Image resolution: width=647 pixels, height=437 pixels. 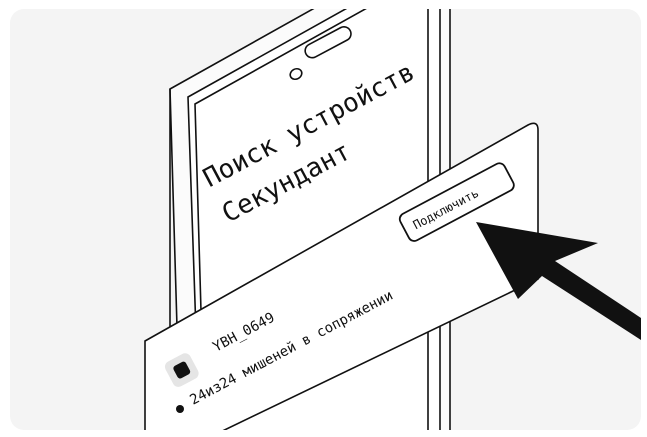 What do you see at coordinates (180, 409) in the screenshot?
I see `status-dot` at bounding box center [180, 409].